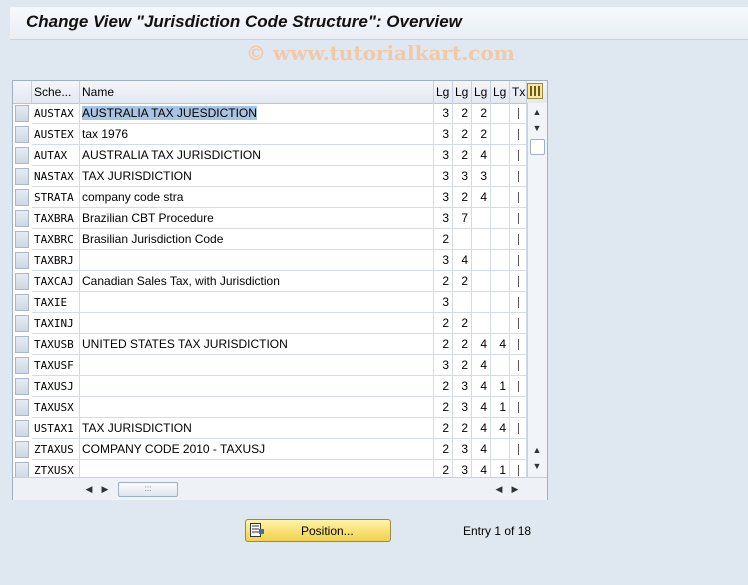 This screenshot has width=748, height=585. I want to click on cell-name: company code stra, so click(257, 197).